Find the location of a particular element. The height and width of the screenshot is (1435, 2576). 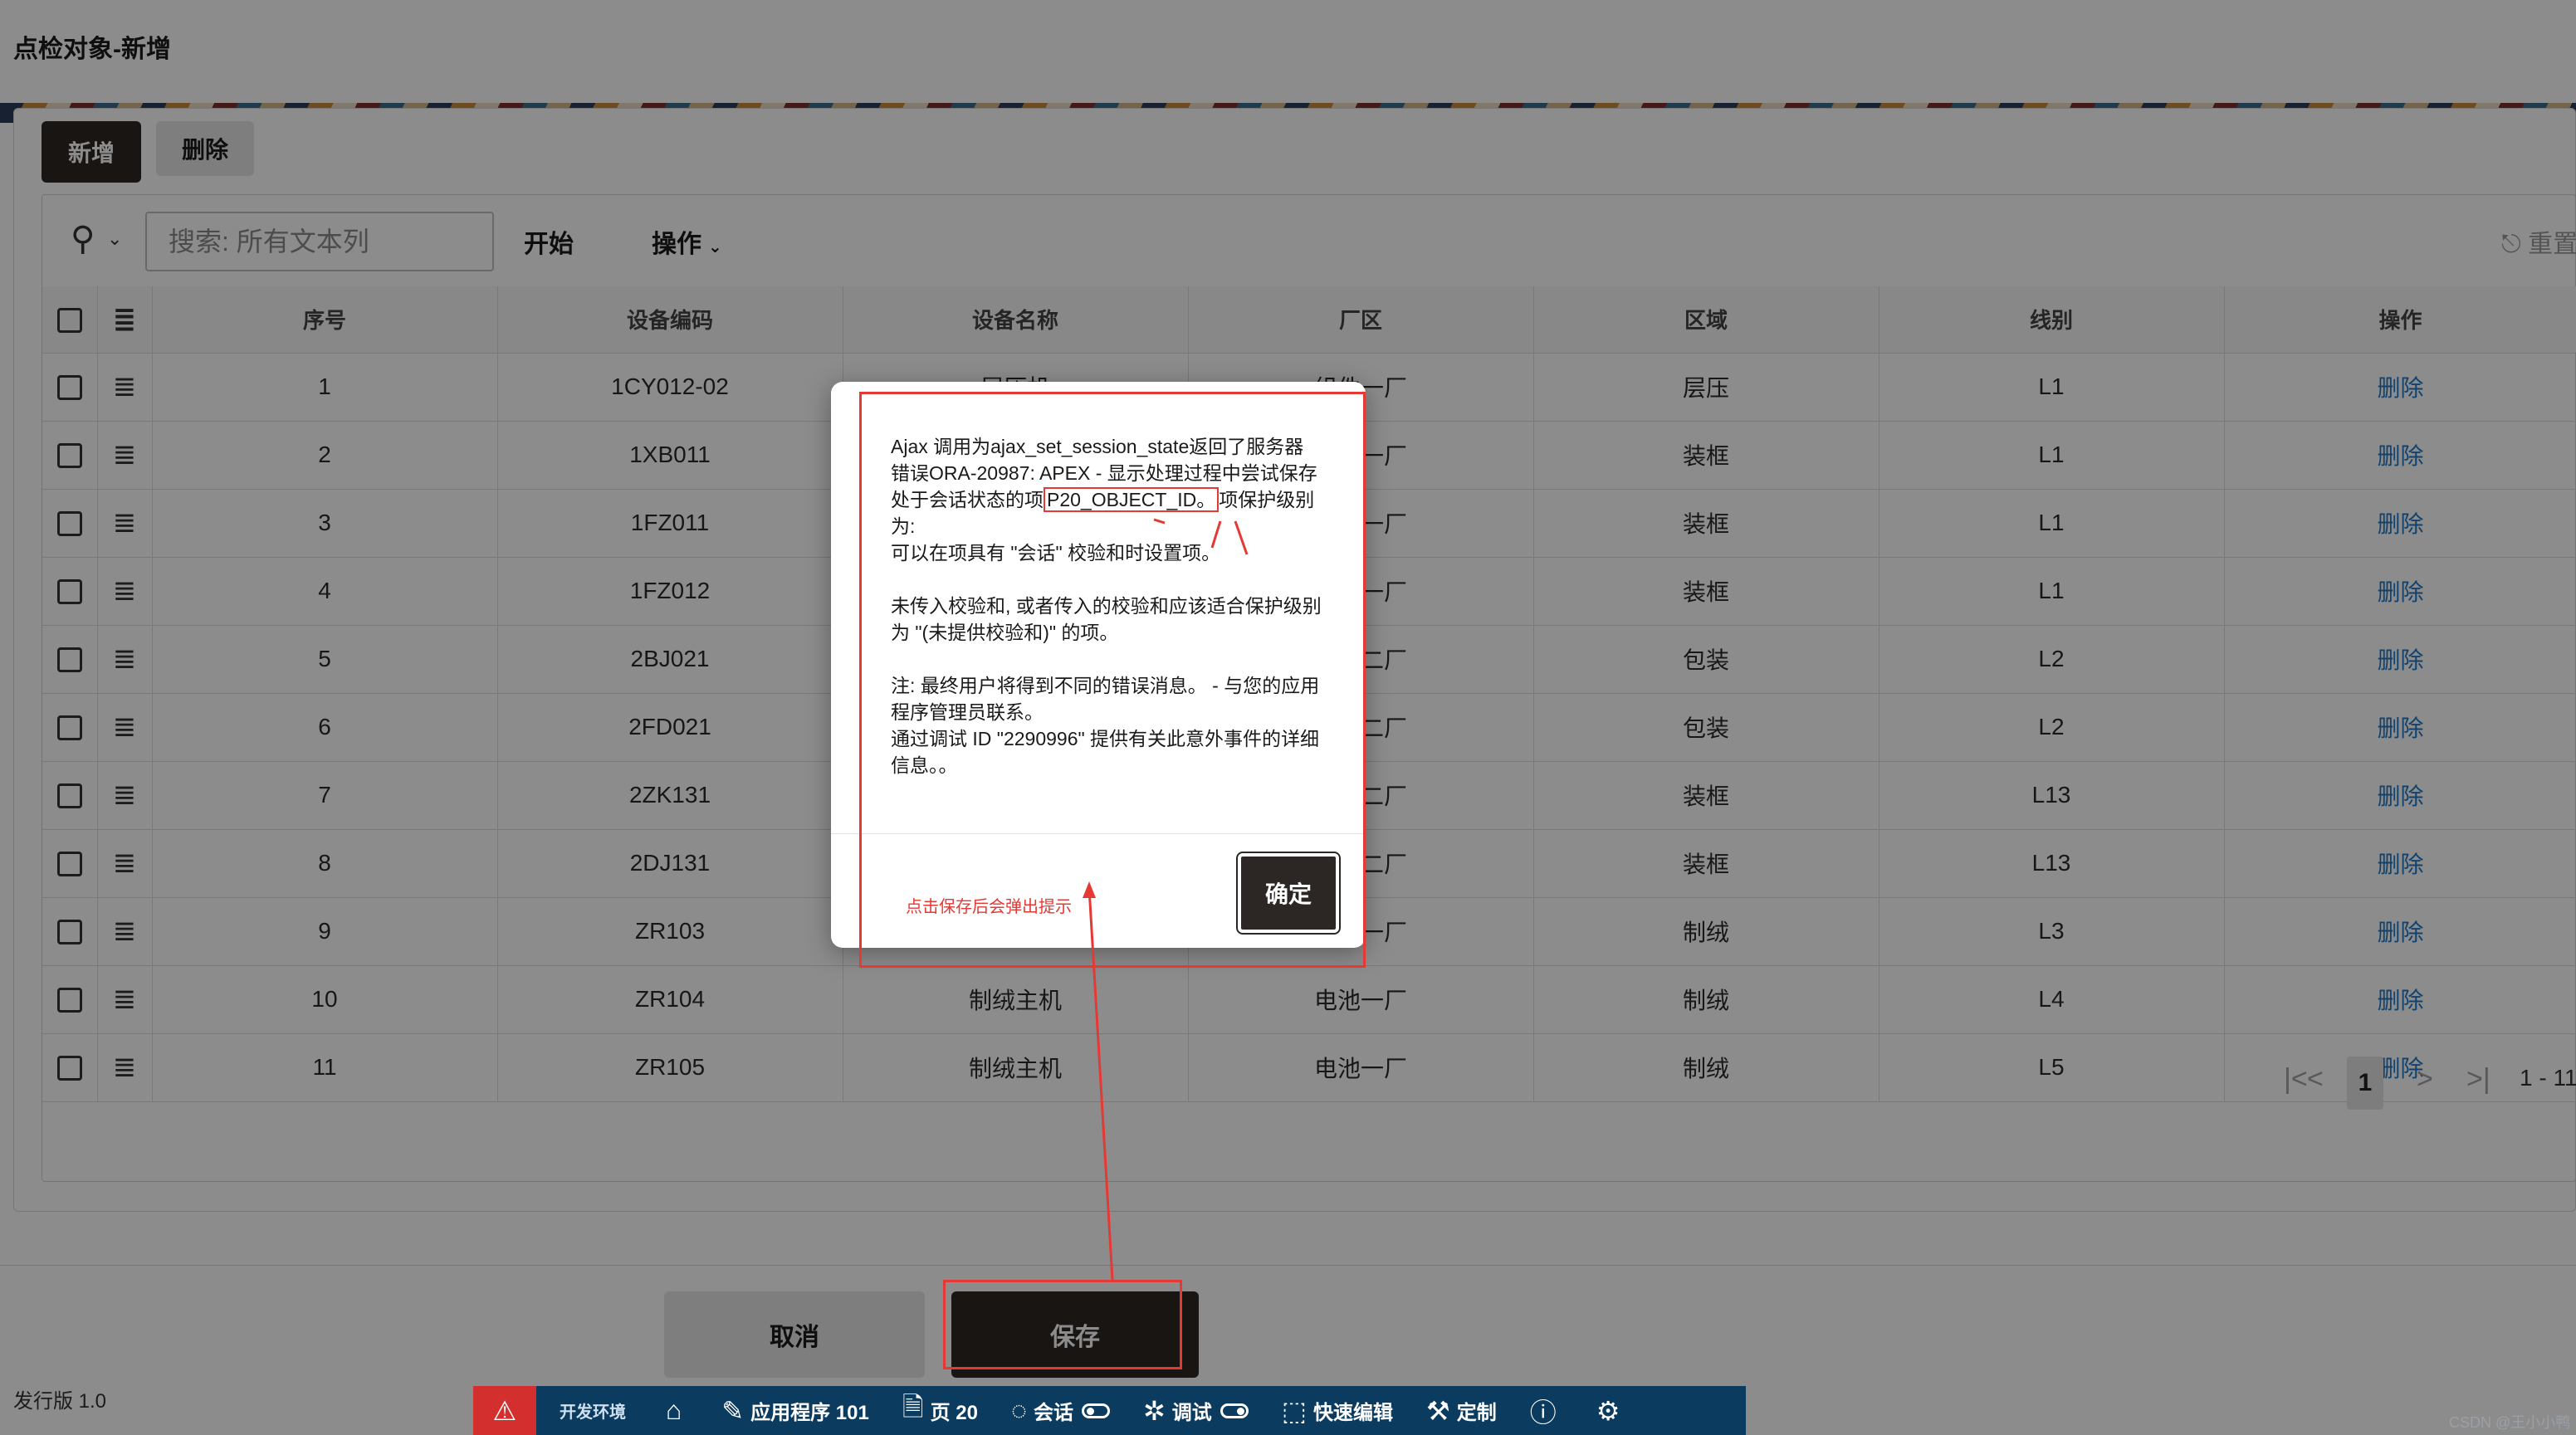

chat-icon: ◌ is located at coordinates (1018, 1410).